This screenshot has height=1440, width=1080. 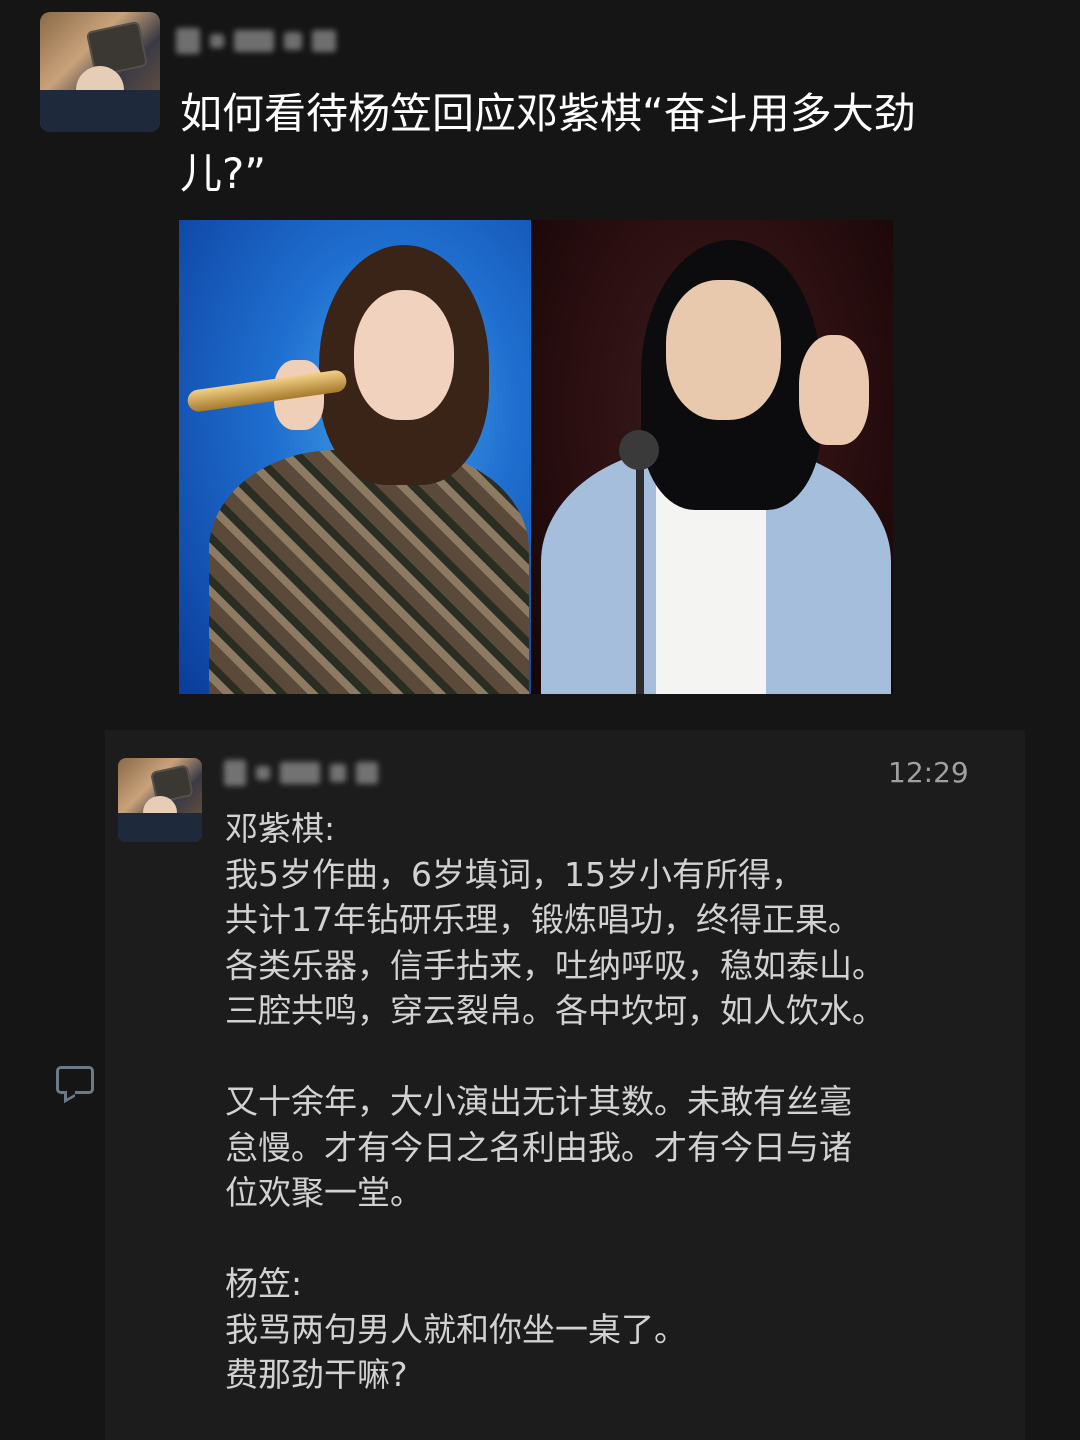 What do you see at coordinates (100, 72) in the screenshot?
I see `poster-avatar` at bounding box center [100, 72].